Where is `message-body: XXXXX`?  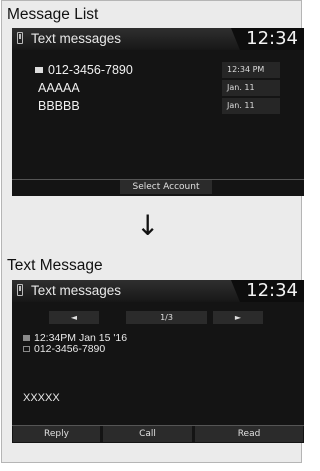 message-body: XXXXX is located at coordinates (41, 398).